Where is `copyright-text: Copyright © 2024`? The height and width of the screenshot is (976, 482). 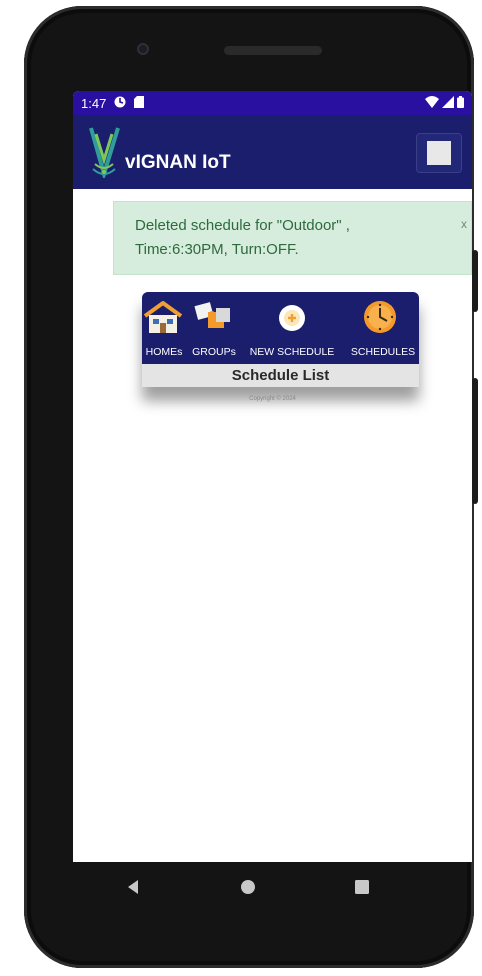
copyright-text: Copyright © 2024 is located at coordinates (272, 399).